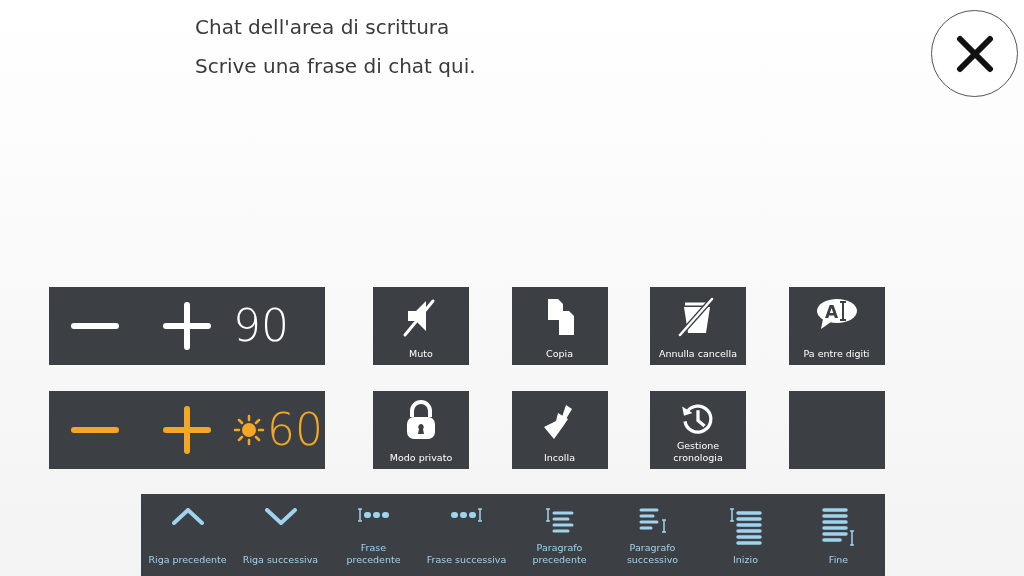  I want to click on navigation-button: Frase successiva, so click(466, 535).